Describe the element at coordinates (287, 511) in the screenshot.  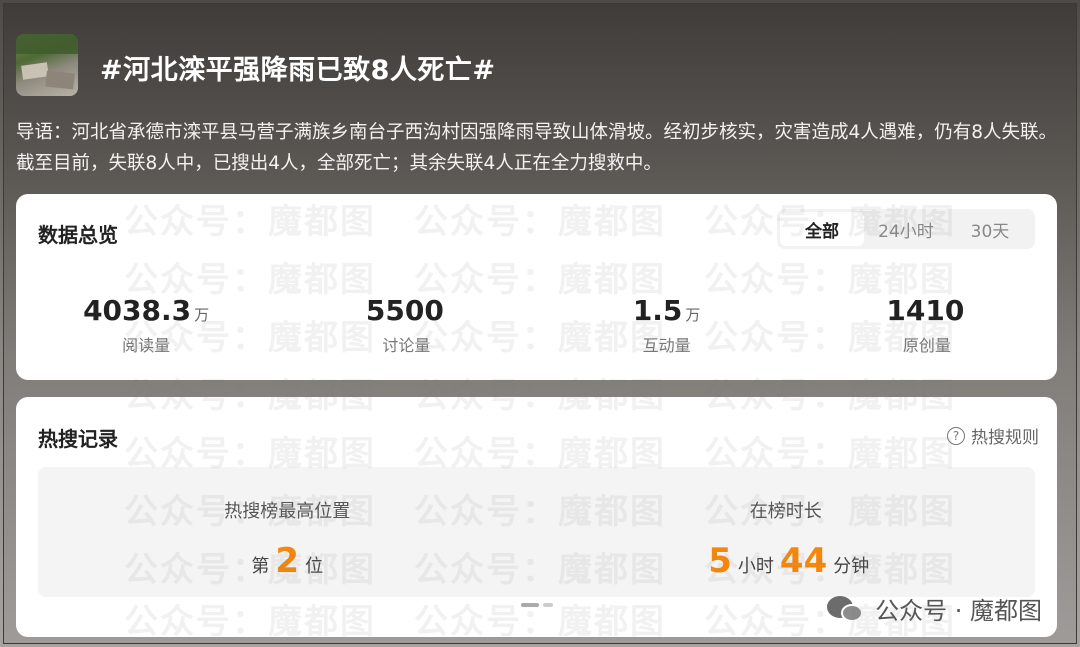
I see `best-position-caption: 热搜榜最高位置` at that location.